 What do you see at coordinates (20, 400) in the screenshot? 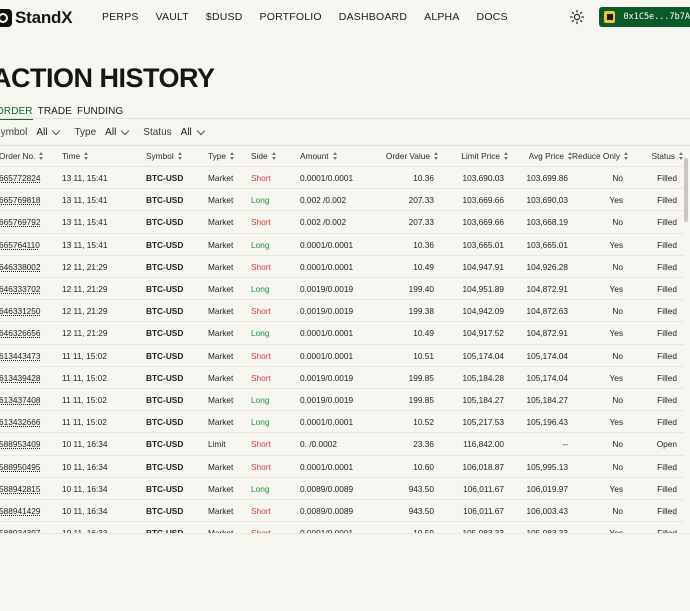
I see `cell-order-no: 613437408` at bounding box center [20, 400].